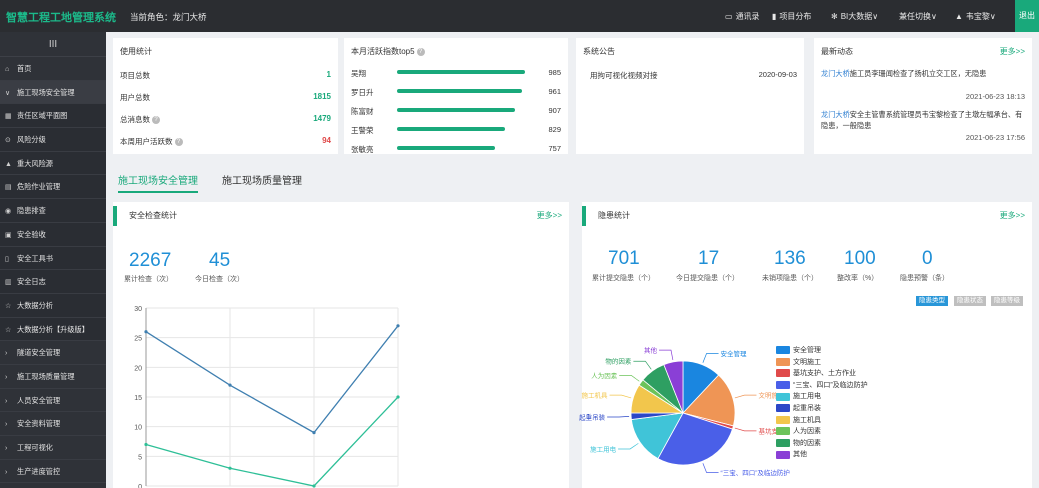 The image size is (1039, 488). What do you see at coordinates (53, 187) in the screenshot?
I see `sidebar-item: ▤ 危险作业管理` at bounding box center [53, 187].